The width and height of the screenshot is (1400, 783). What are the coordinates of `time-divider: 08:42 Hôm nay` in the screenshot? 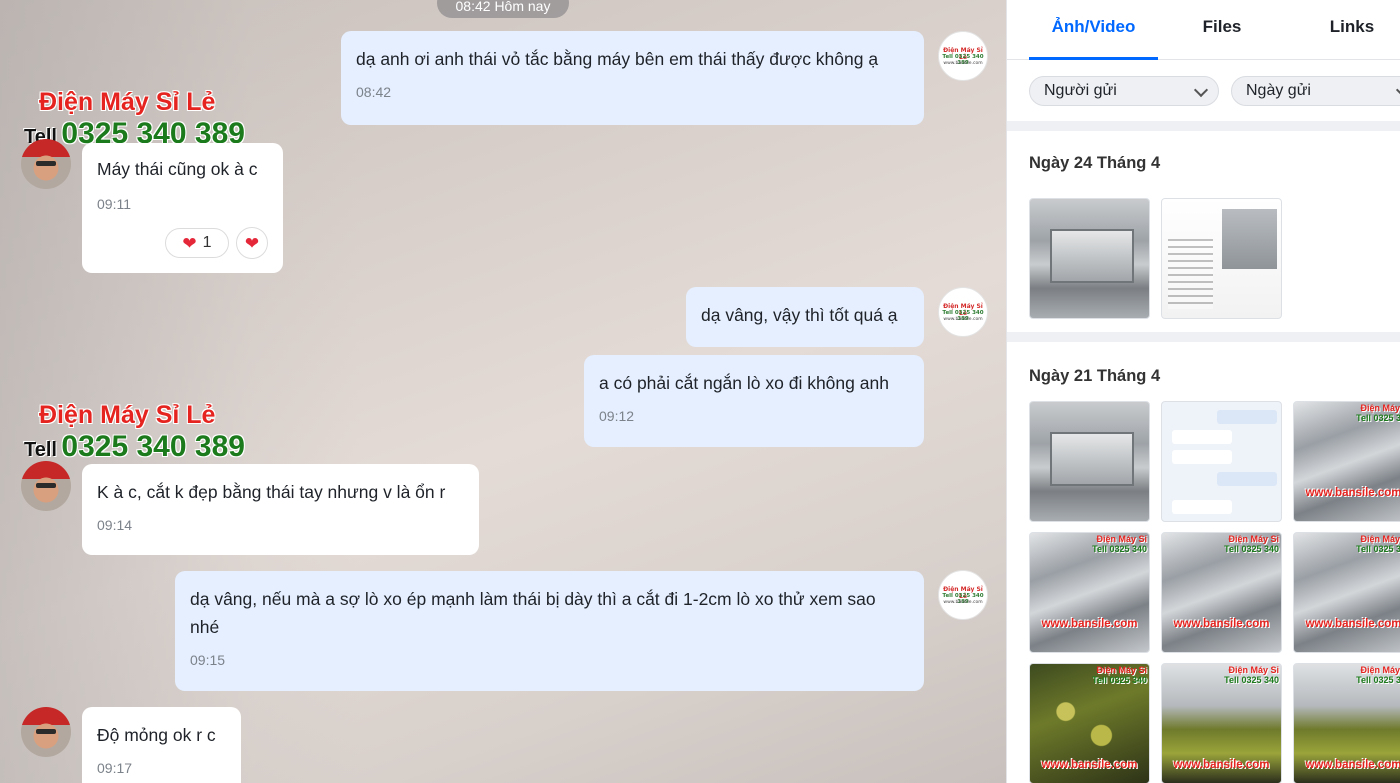 It's located at (503, 9).